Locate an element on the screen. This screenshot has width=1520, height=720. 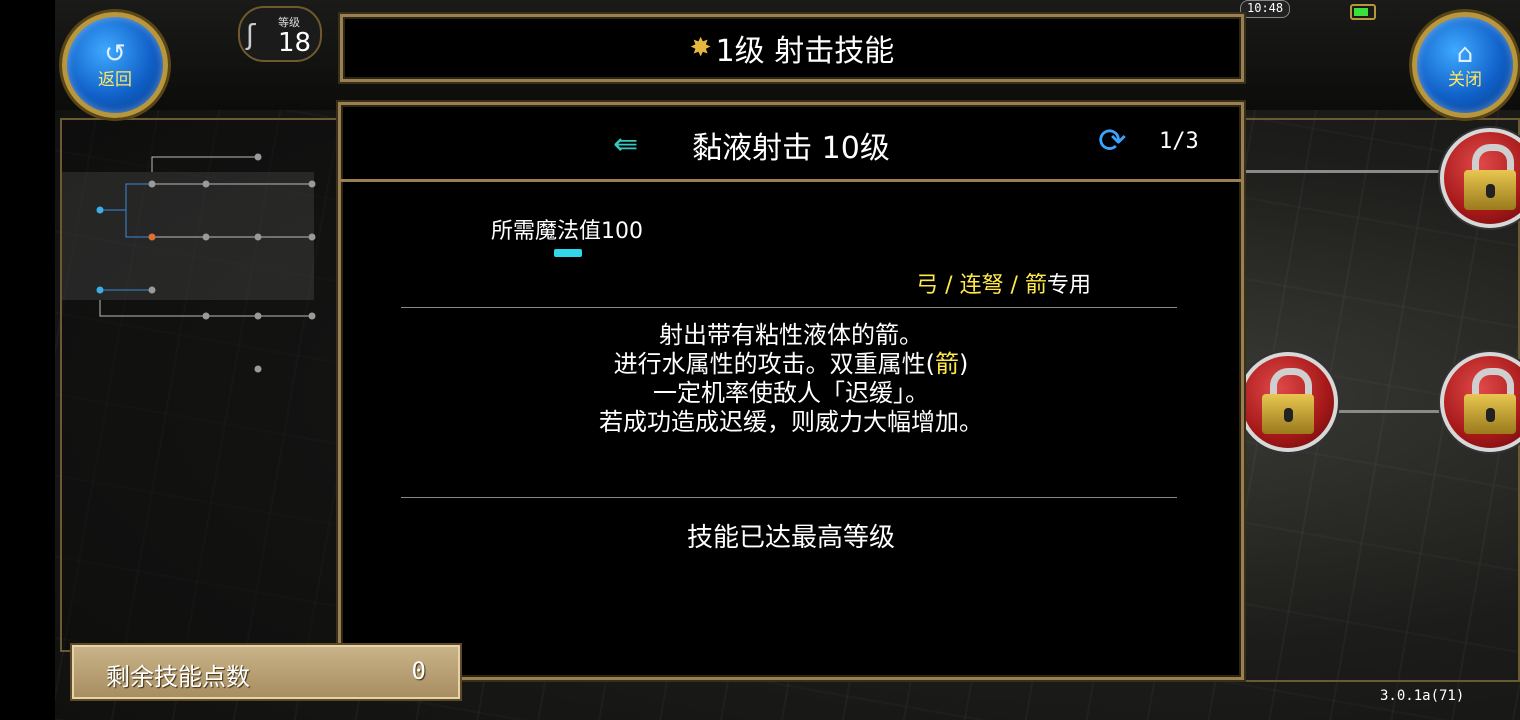
mp-required: 所需魔法值100 is located at coordinates (567, 231).